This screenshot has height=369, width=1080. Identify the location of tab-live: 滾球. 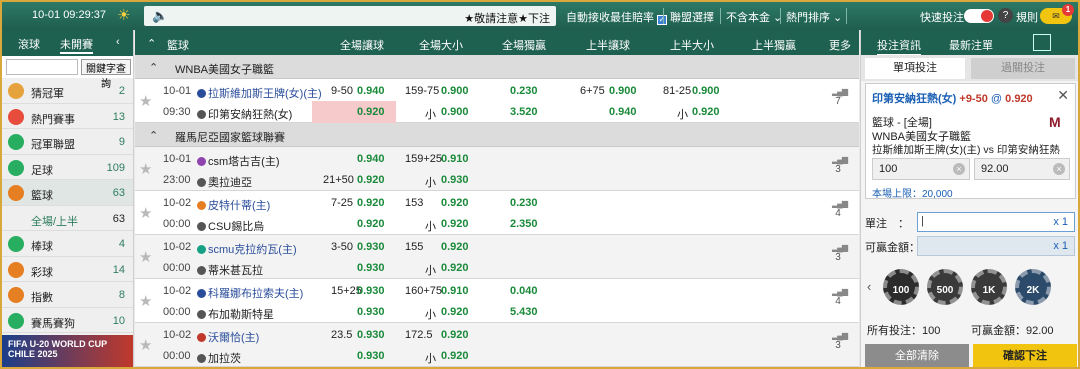
(29, 44).